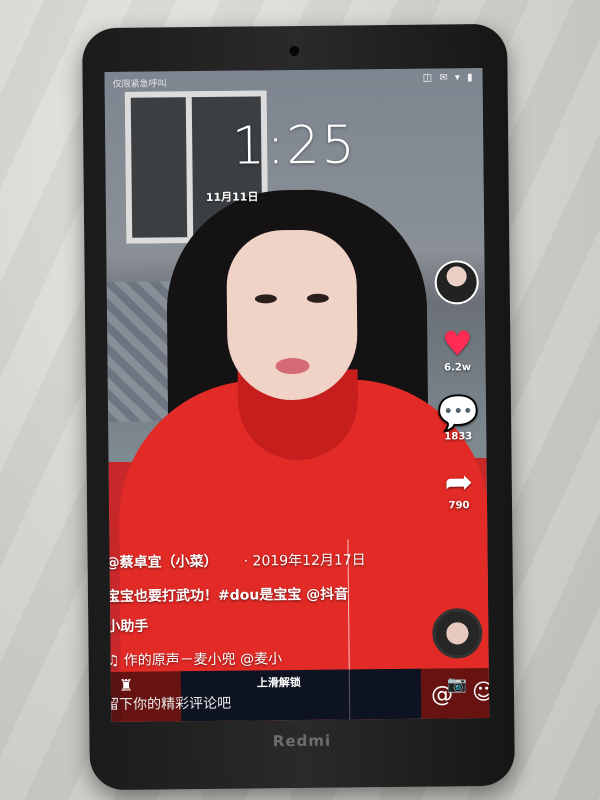 Image resolution: width=600 pixels, height=800 pixels. Describe the element at coordinates (278, 682) in the screenshot. I see `unlock-hint: 上滑解锁` at that location.